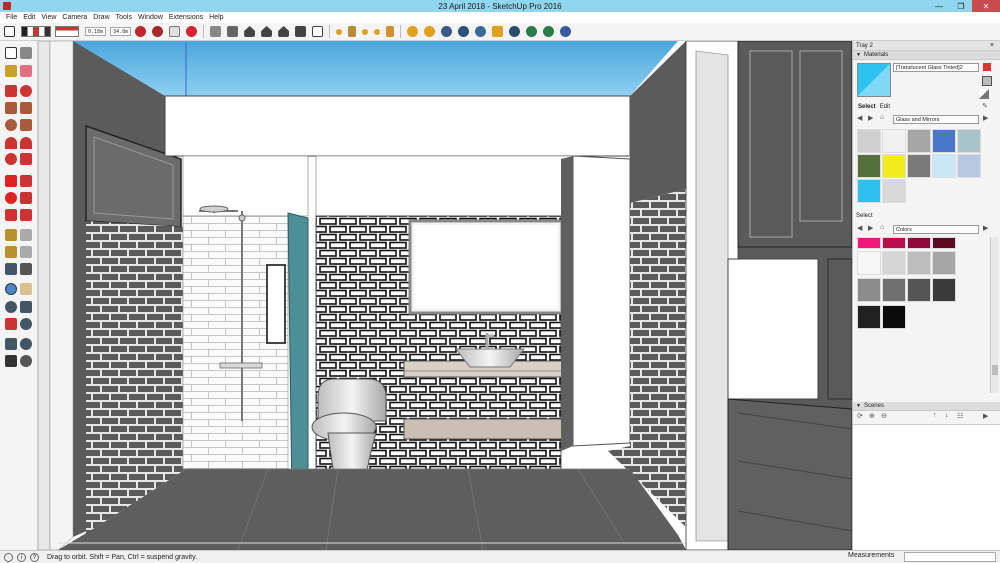 The width and height of the screenshot is (1000, 563). I want to click on menu-edit: Edit, so click(29, 17).